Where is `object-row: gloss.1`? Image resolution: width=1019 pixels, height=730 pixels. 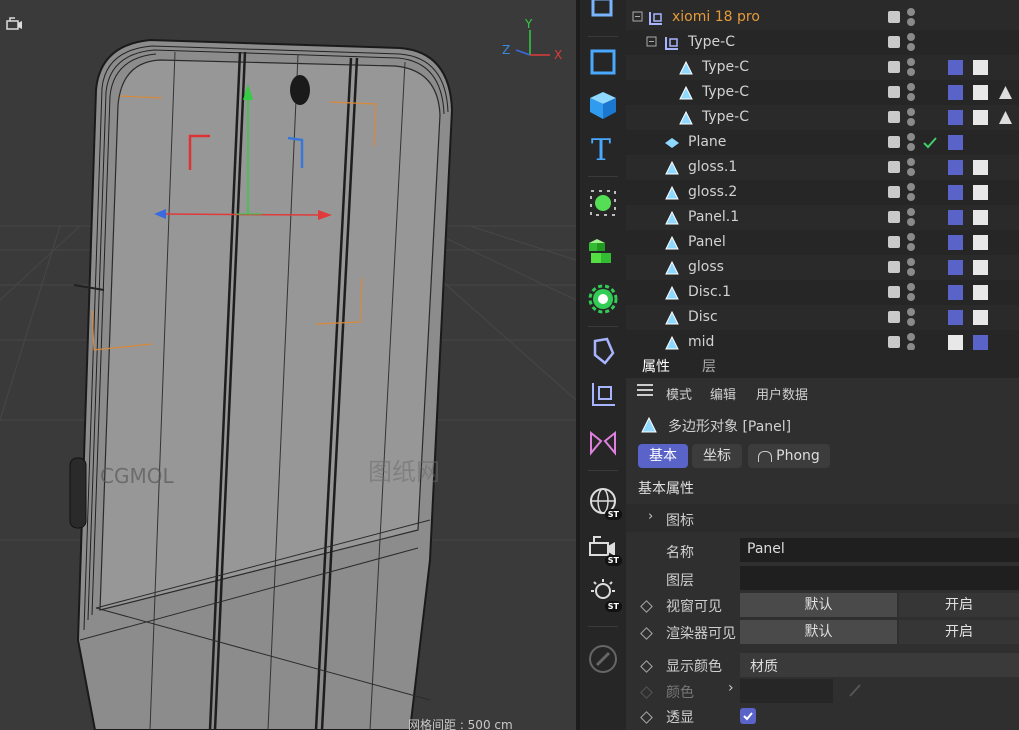 object-row: gloss.1 is located at coordinates (822, 167).